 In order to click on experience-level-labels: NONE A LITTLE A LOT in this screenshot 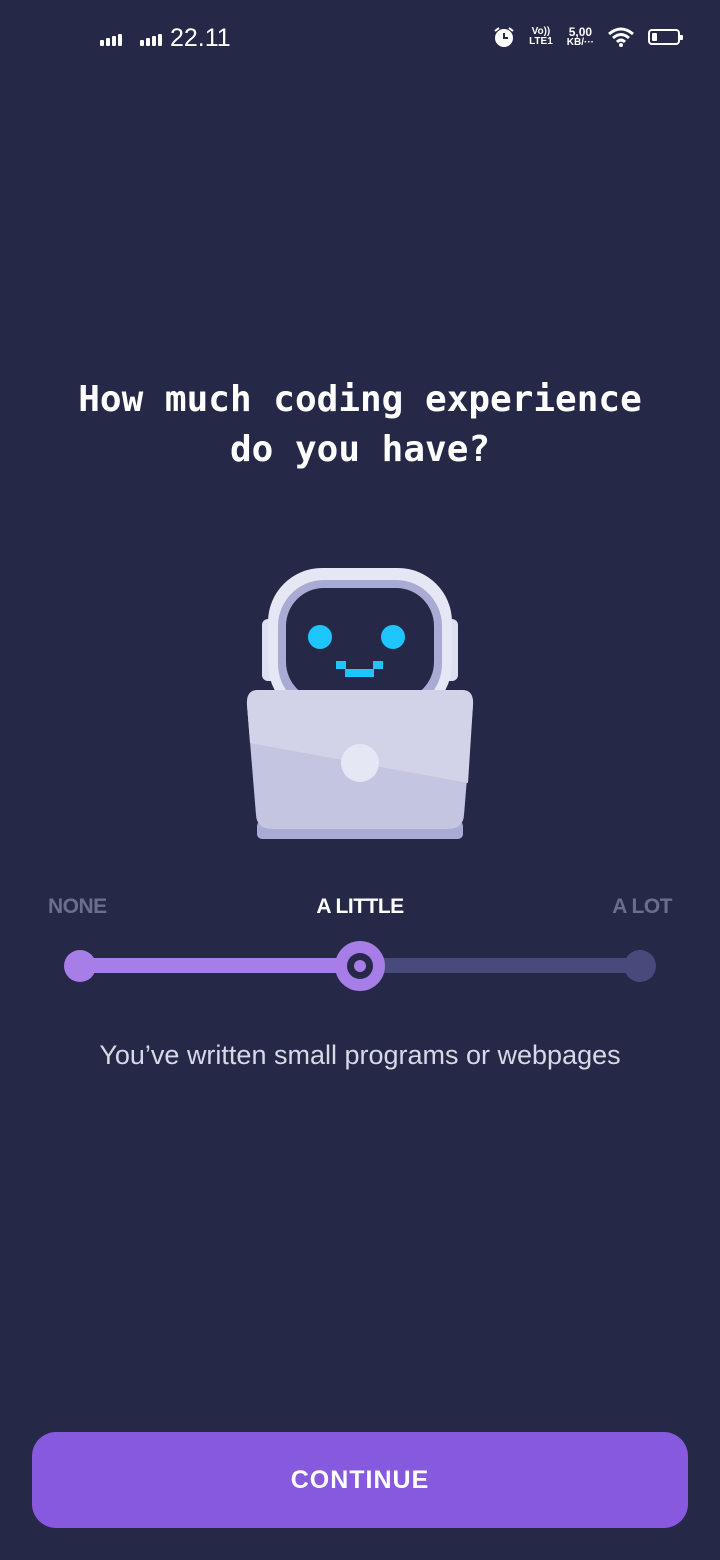, I will do `click(360, 910)`.